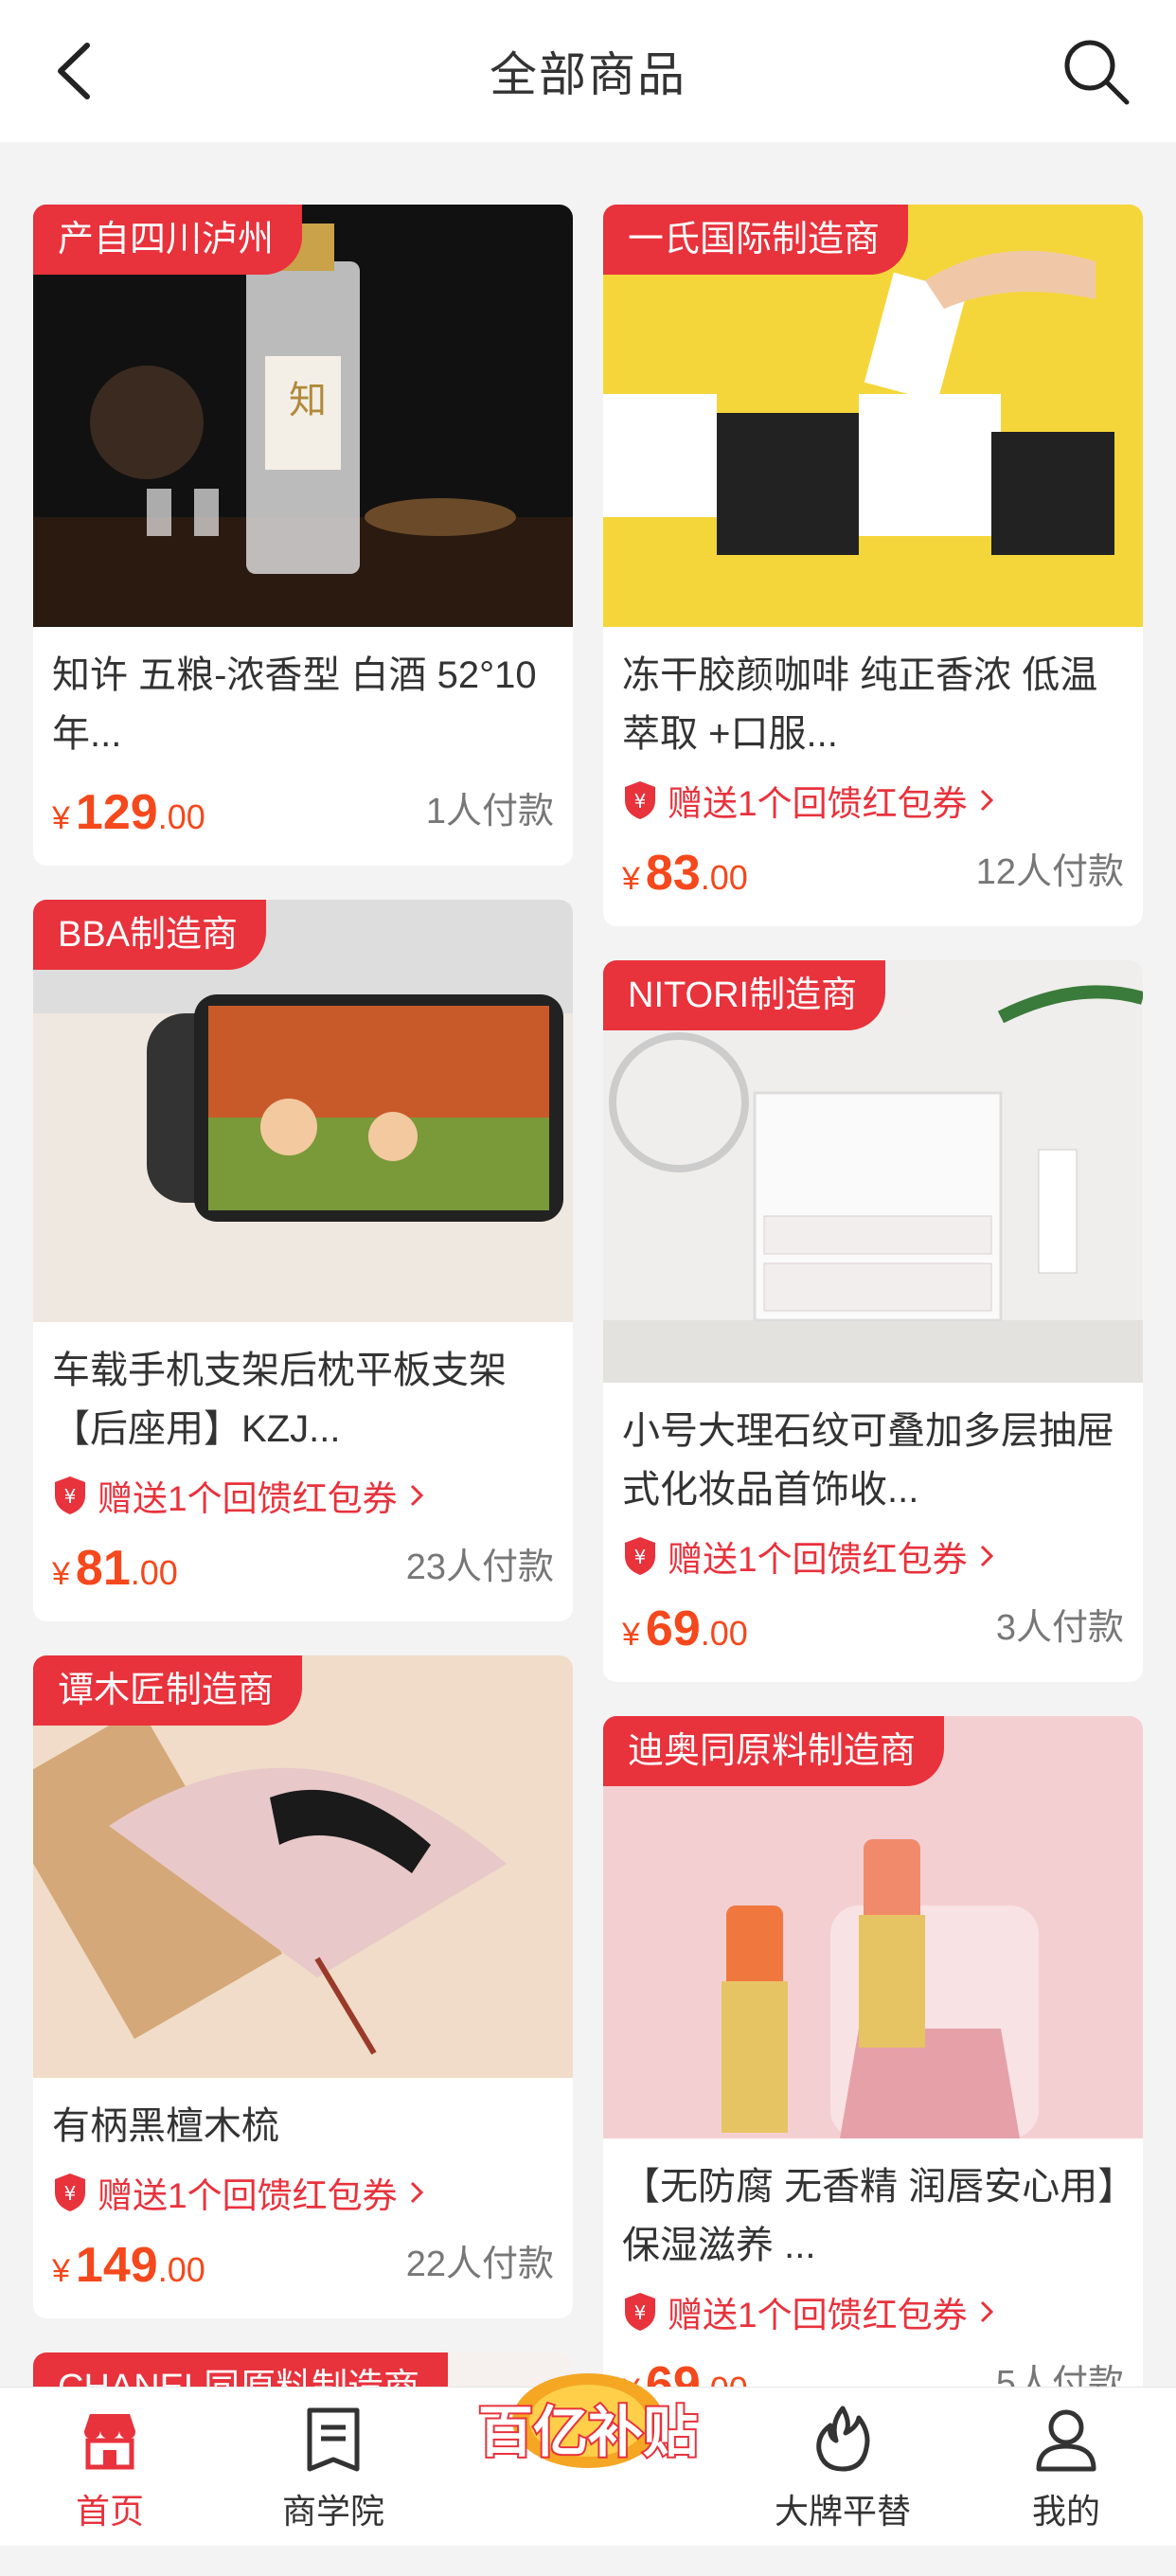 The image size is (1176, 2576). I want to click on subsidy-logo-button: 百亿补贴, so click(588, 2435).